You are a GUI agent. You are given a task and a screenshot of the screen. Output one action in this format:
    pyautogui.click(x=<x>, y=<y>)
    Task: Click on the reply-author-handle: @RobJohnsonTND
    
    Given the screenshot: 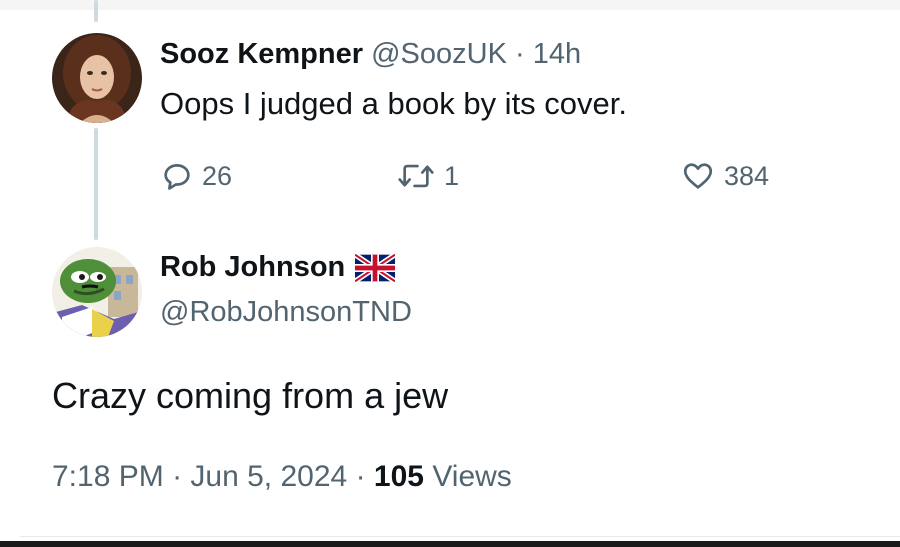 What is the action you would take?
    pyautogui.click(x=286, y=312)
    